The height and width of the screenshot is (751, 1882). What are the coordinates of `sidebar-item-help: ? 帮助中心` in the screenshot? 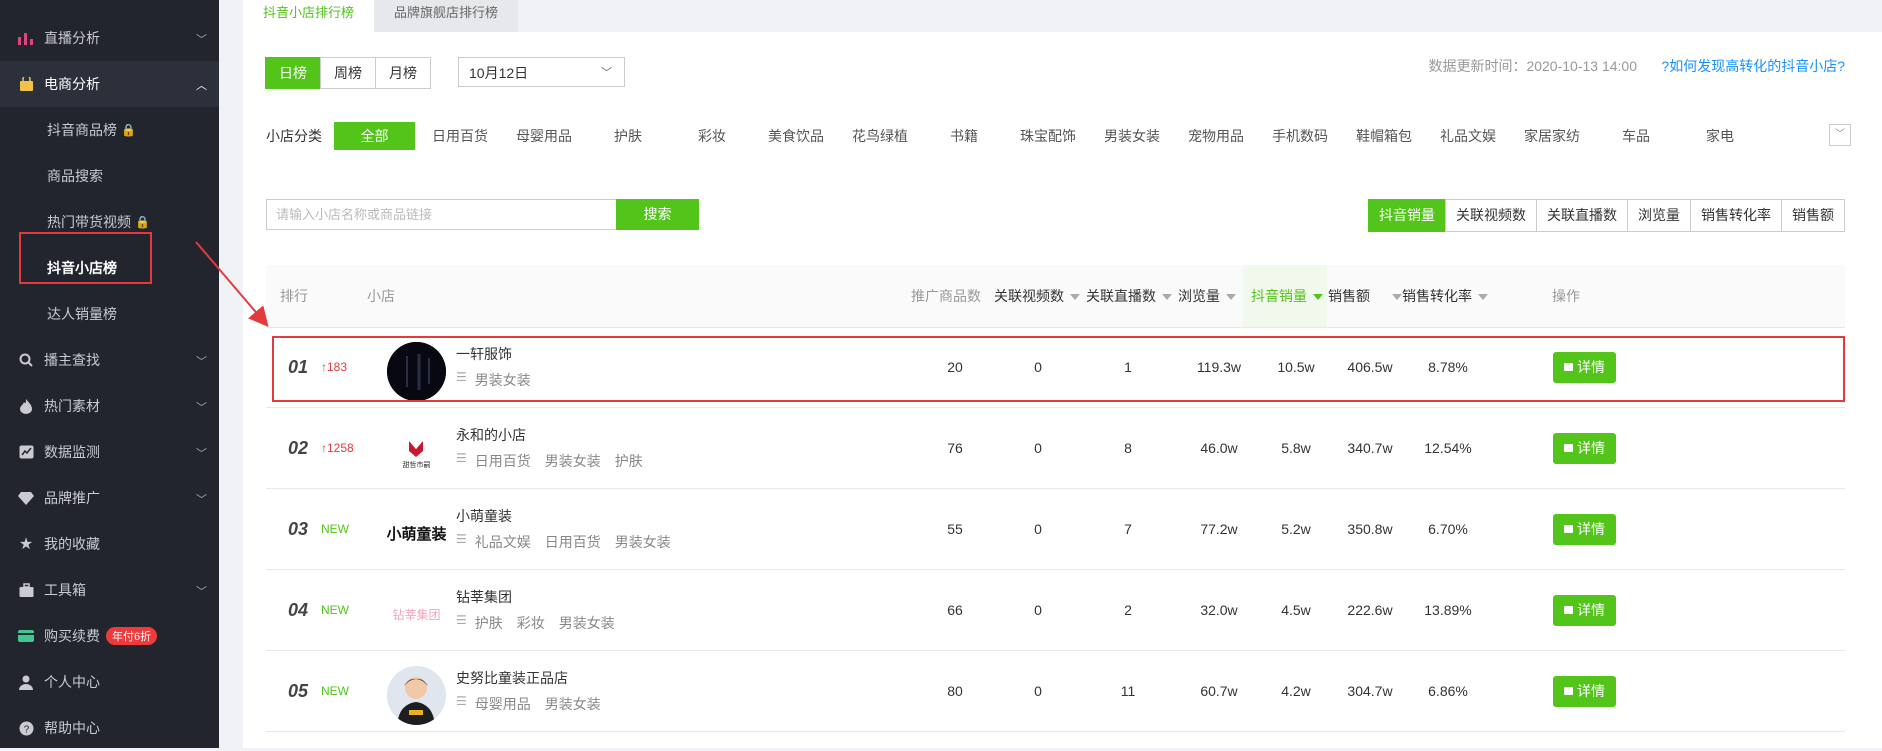 It's located at (109, 728).